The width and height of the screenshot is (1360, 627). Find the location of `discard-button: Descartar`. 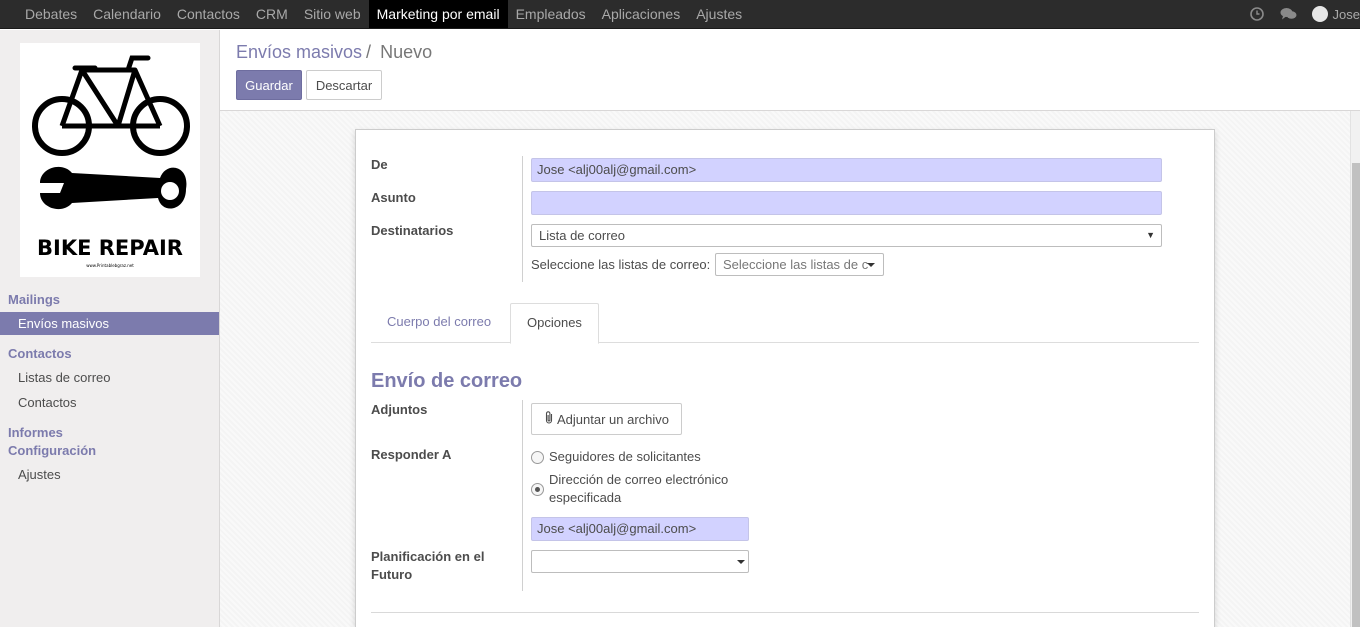

discard-button: Descartar is located at coordinates (344, 85).